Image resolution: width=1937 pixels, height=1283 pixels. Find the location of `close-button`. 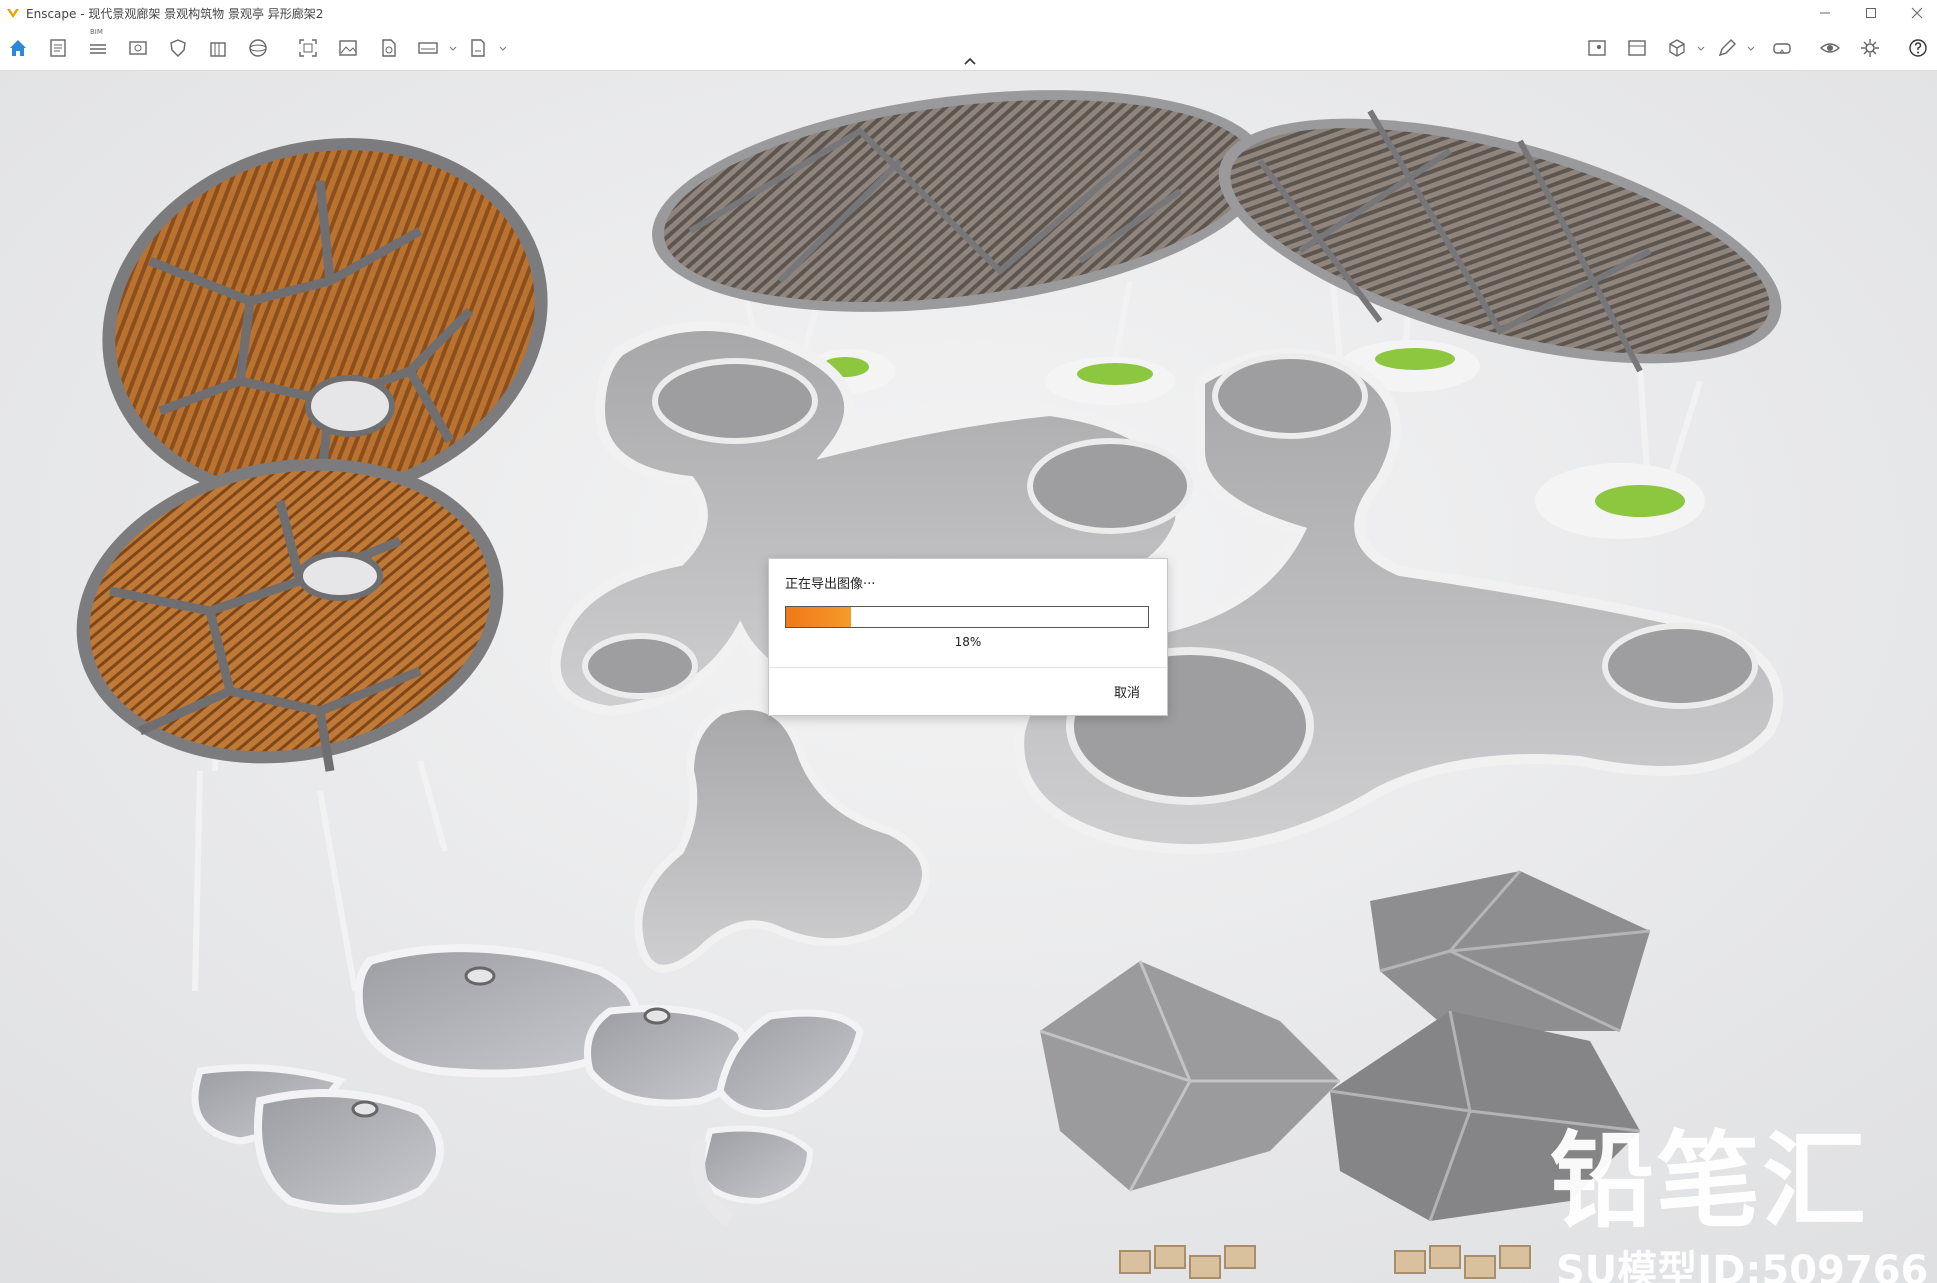

close-button is located at coordinates (1917, 13).